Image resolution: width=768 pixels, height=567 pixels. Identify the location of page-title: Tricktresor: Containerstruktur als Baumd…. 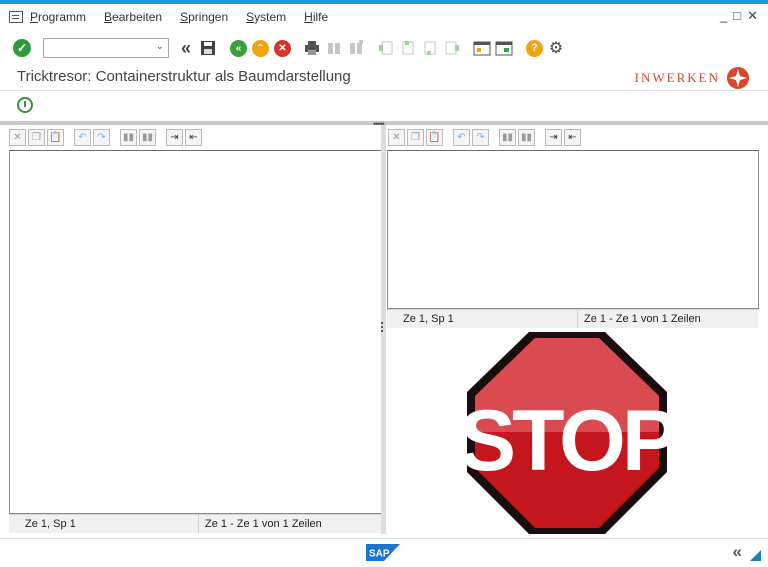
(184, 76).